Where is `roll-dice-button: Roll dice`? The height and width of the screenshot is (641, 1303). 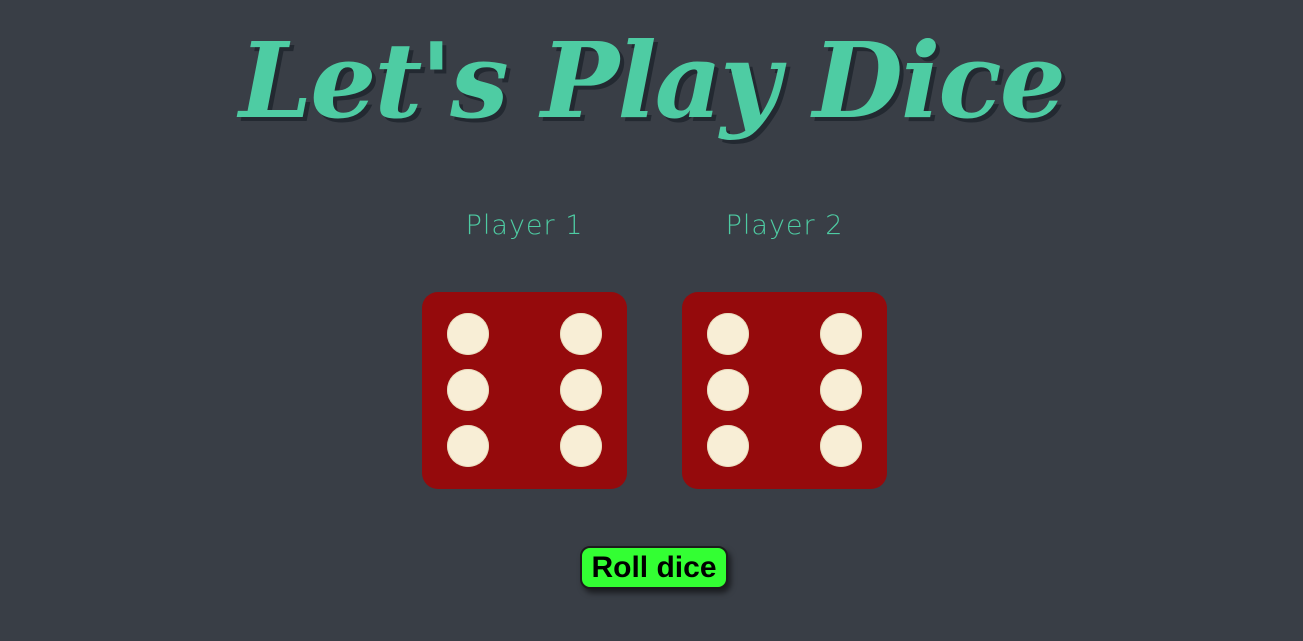
roll-dice-button: Roll dice is located at coordinates (654, 567).